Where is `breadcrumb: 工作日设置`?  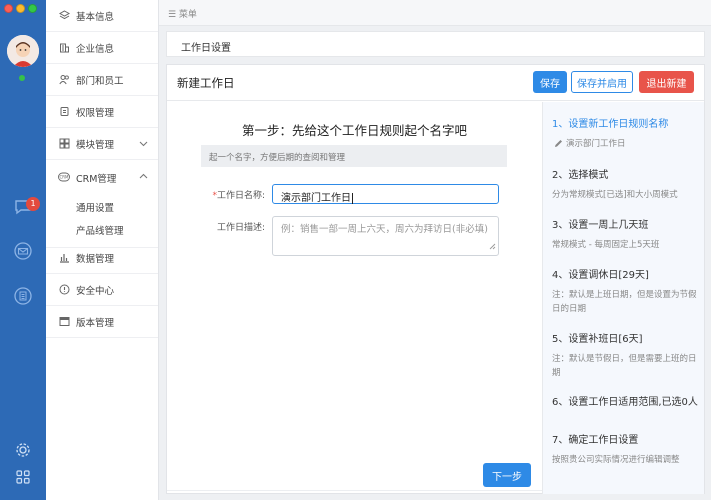 breadcrumb: 工作日设置 is located at coordinates (435, 44).